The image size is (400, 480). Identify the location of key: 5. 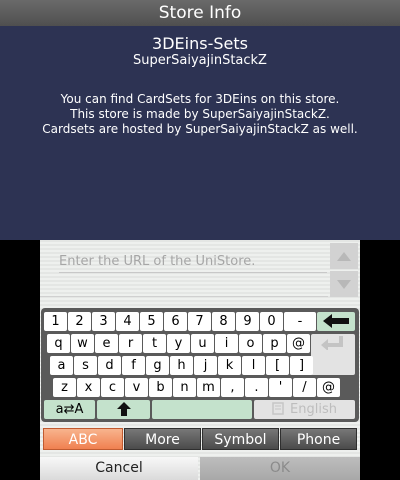
(151, 321).